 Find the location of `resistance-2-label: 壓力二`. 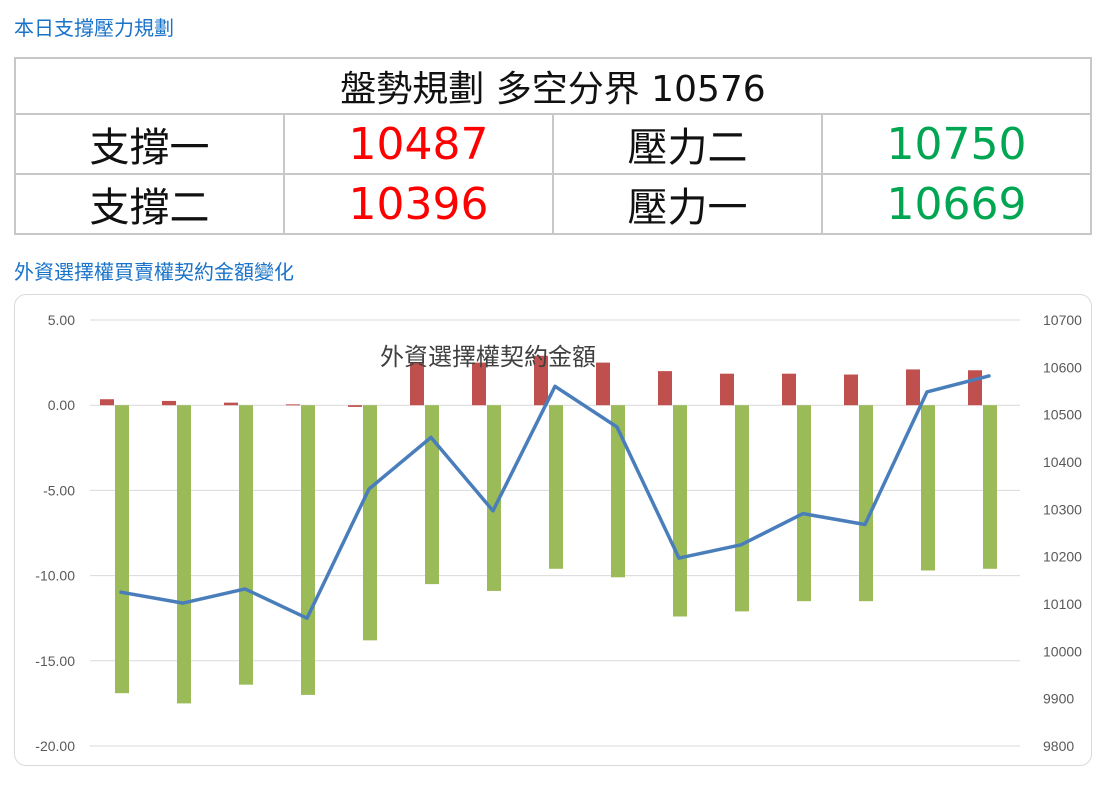

resistance-2-label: 壓力二 is located at coordinates (687, 144).